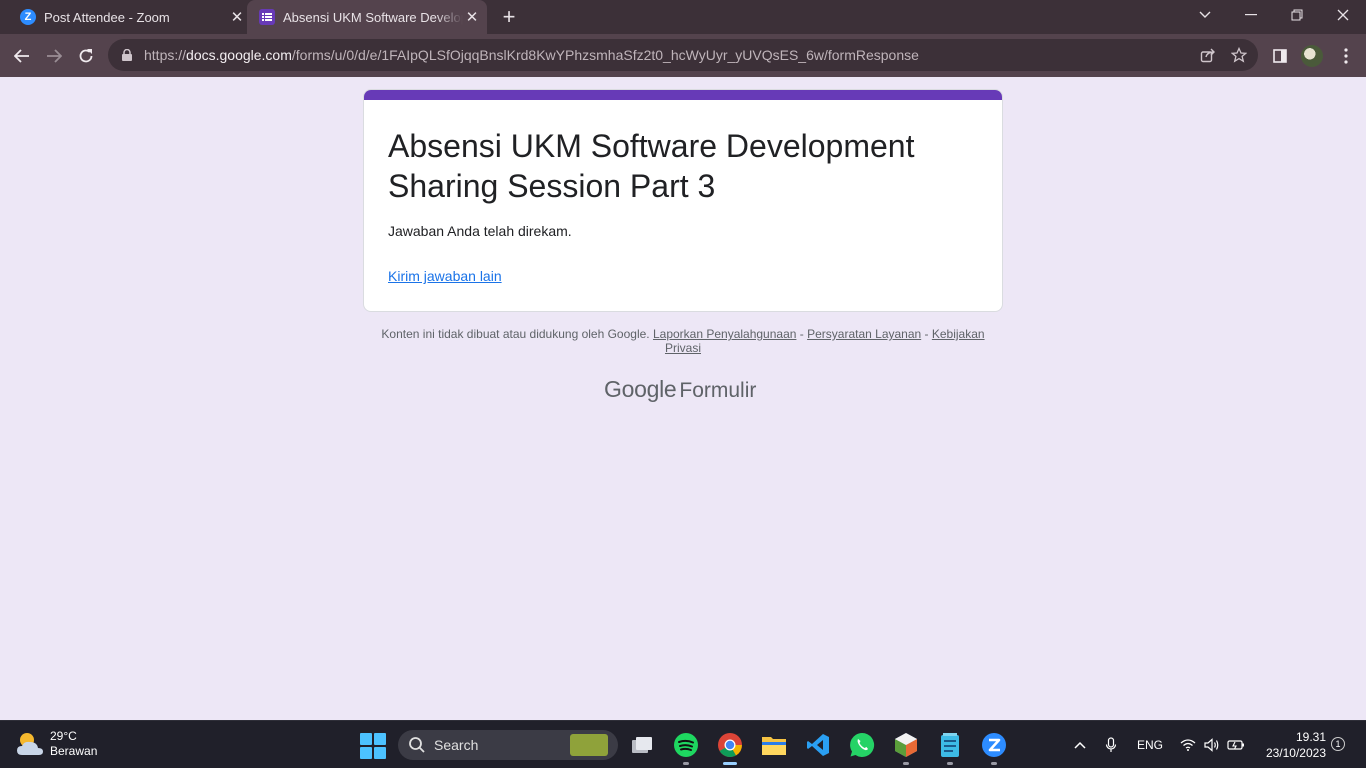 The width and height of the screenshot is (1366, 768). What do you see at coordinates (718, 390) in the screenshot?
I see `brand-product: Formulir` at bounding box center [718, 390].